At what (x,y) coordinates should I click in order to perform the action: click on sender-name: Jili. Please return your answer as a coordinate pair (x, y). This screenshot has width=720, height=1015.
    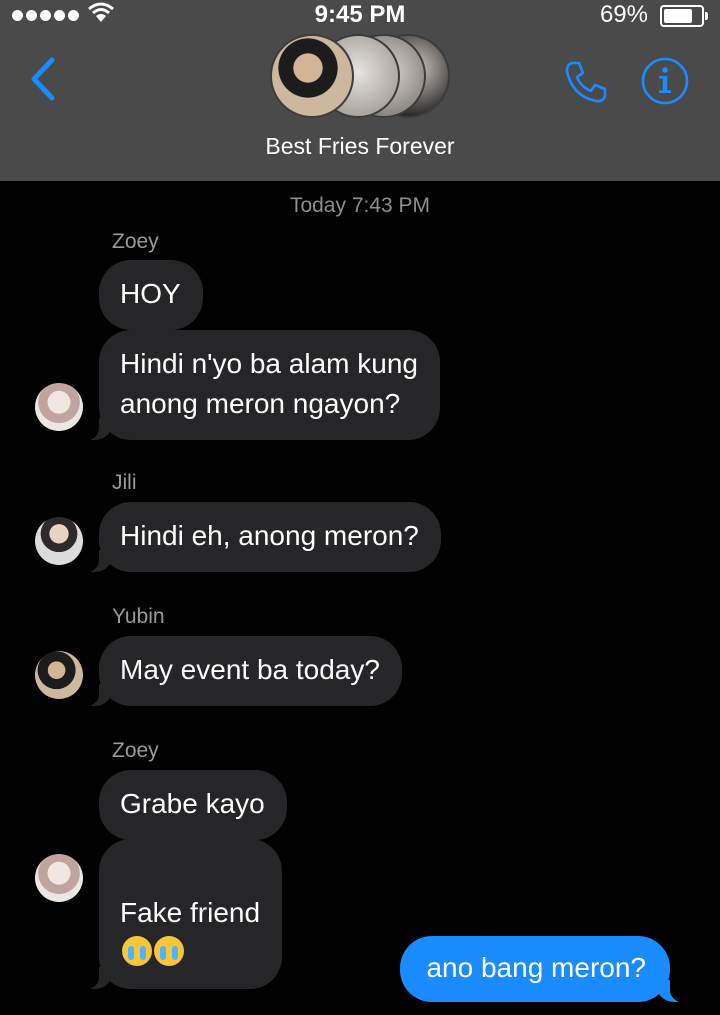
    Looking at the image, I should click on (124, 482).